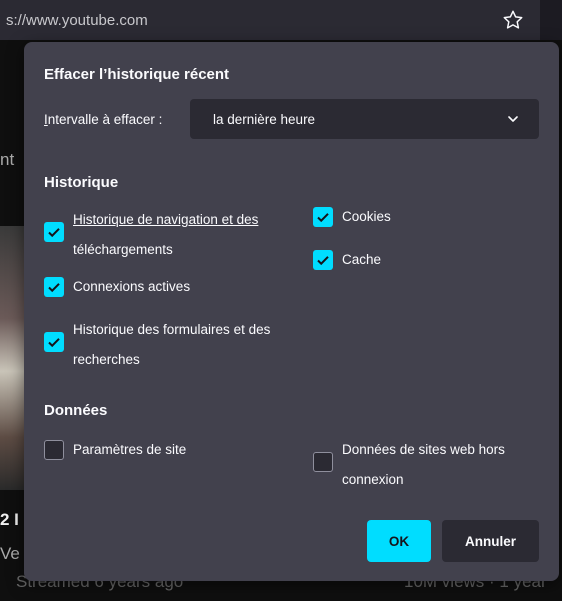  What do you see at coordinates (513, 20) in the screenshot?
I see `bookmark-star-icon` at bounding box center [513, 20].